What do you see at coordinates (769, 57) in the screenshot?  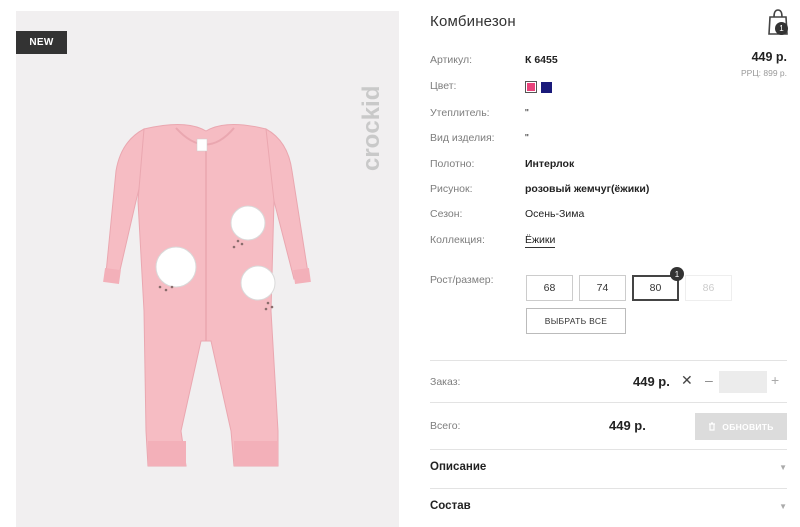 I see `product-price: 449 р.` at bounding box center [769, 57].